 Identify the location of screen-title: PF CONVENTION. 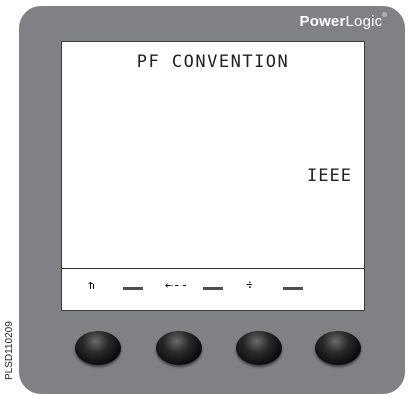
(213, 62).